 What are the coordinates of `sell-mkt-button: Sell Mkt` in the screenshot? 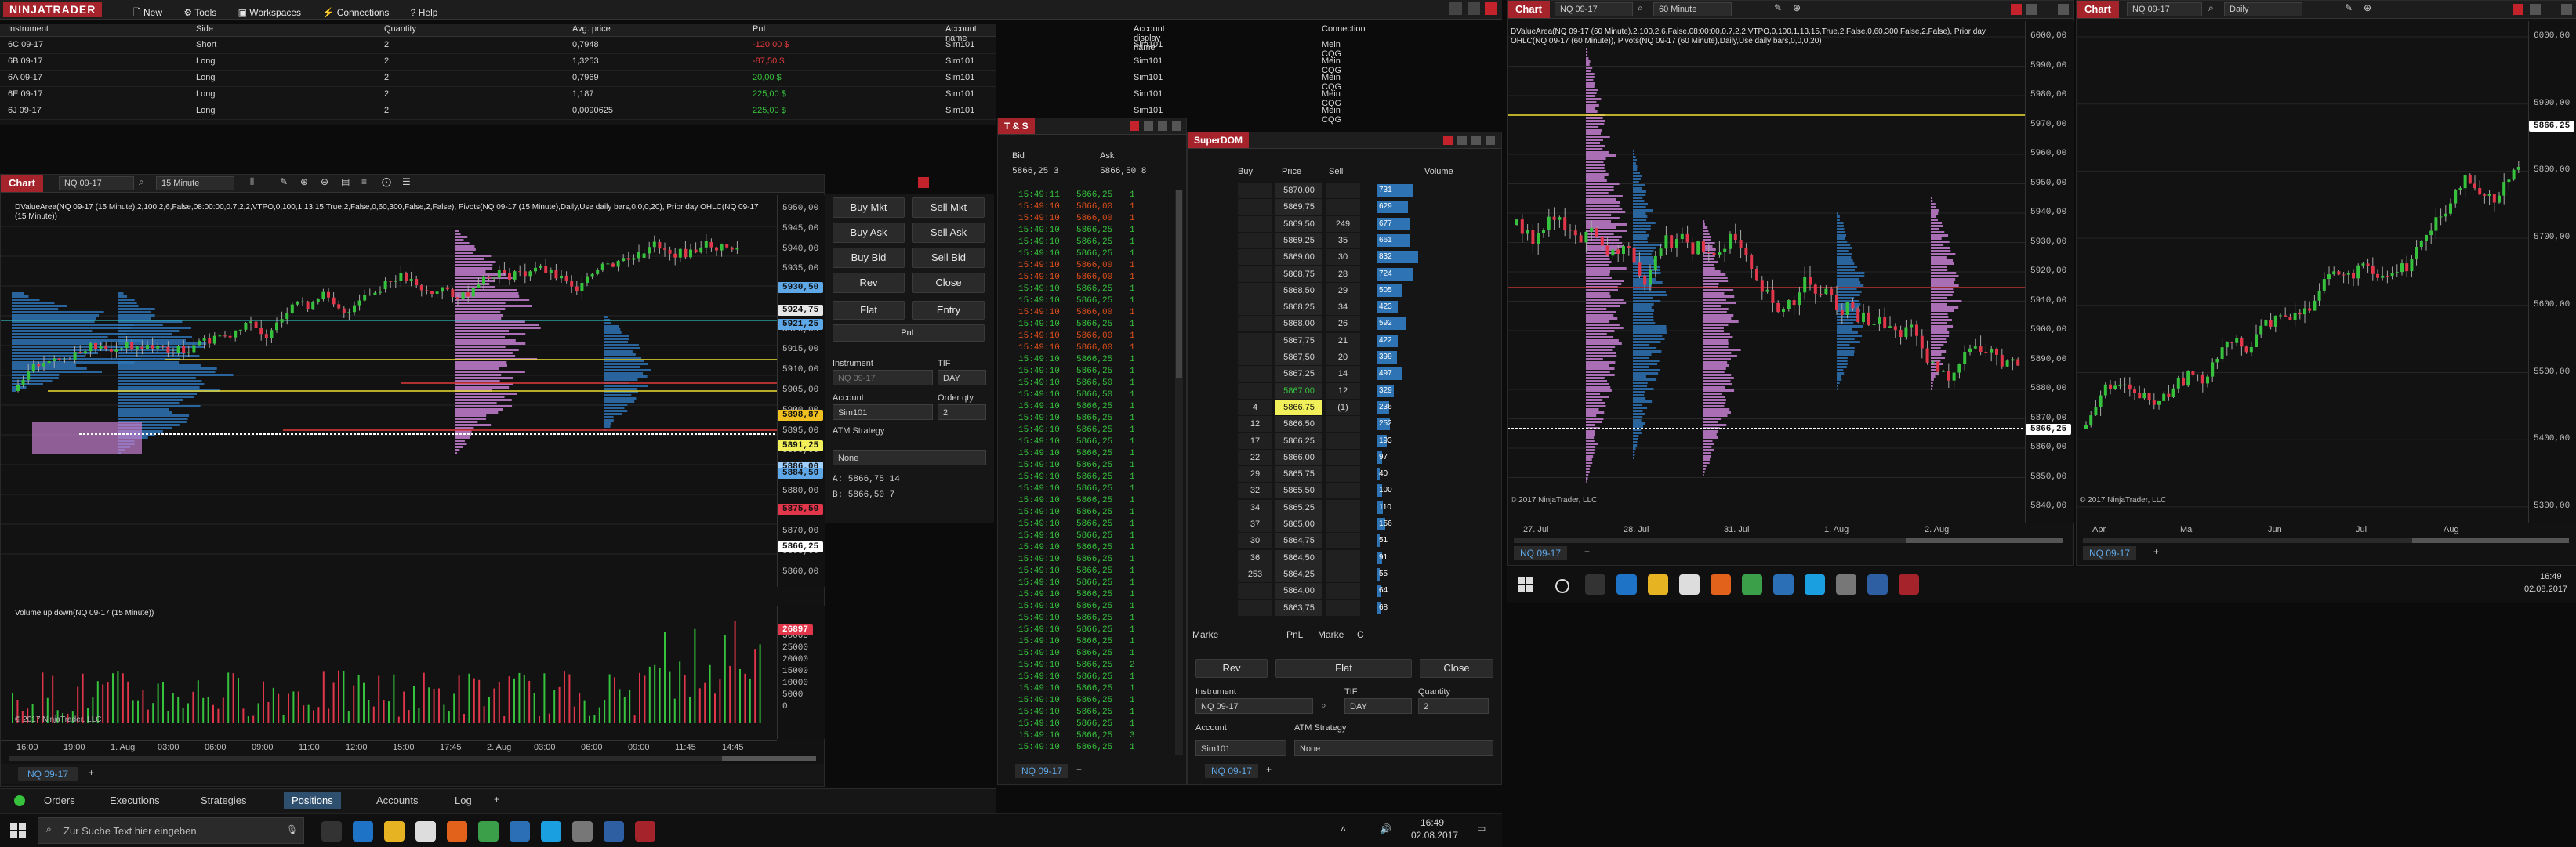 It's located at (949, 207).